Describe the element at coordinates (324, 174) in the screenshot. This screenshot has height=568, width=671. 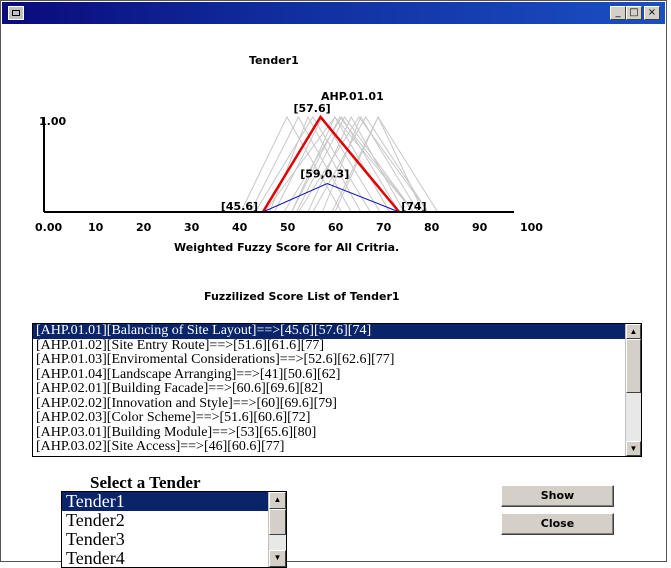
I see `annotation-1: [59,0.3]` at that location.